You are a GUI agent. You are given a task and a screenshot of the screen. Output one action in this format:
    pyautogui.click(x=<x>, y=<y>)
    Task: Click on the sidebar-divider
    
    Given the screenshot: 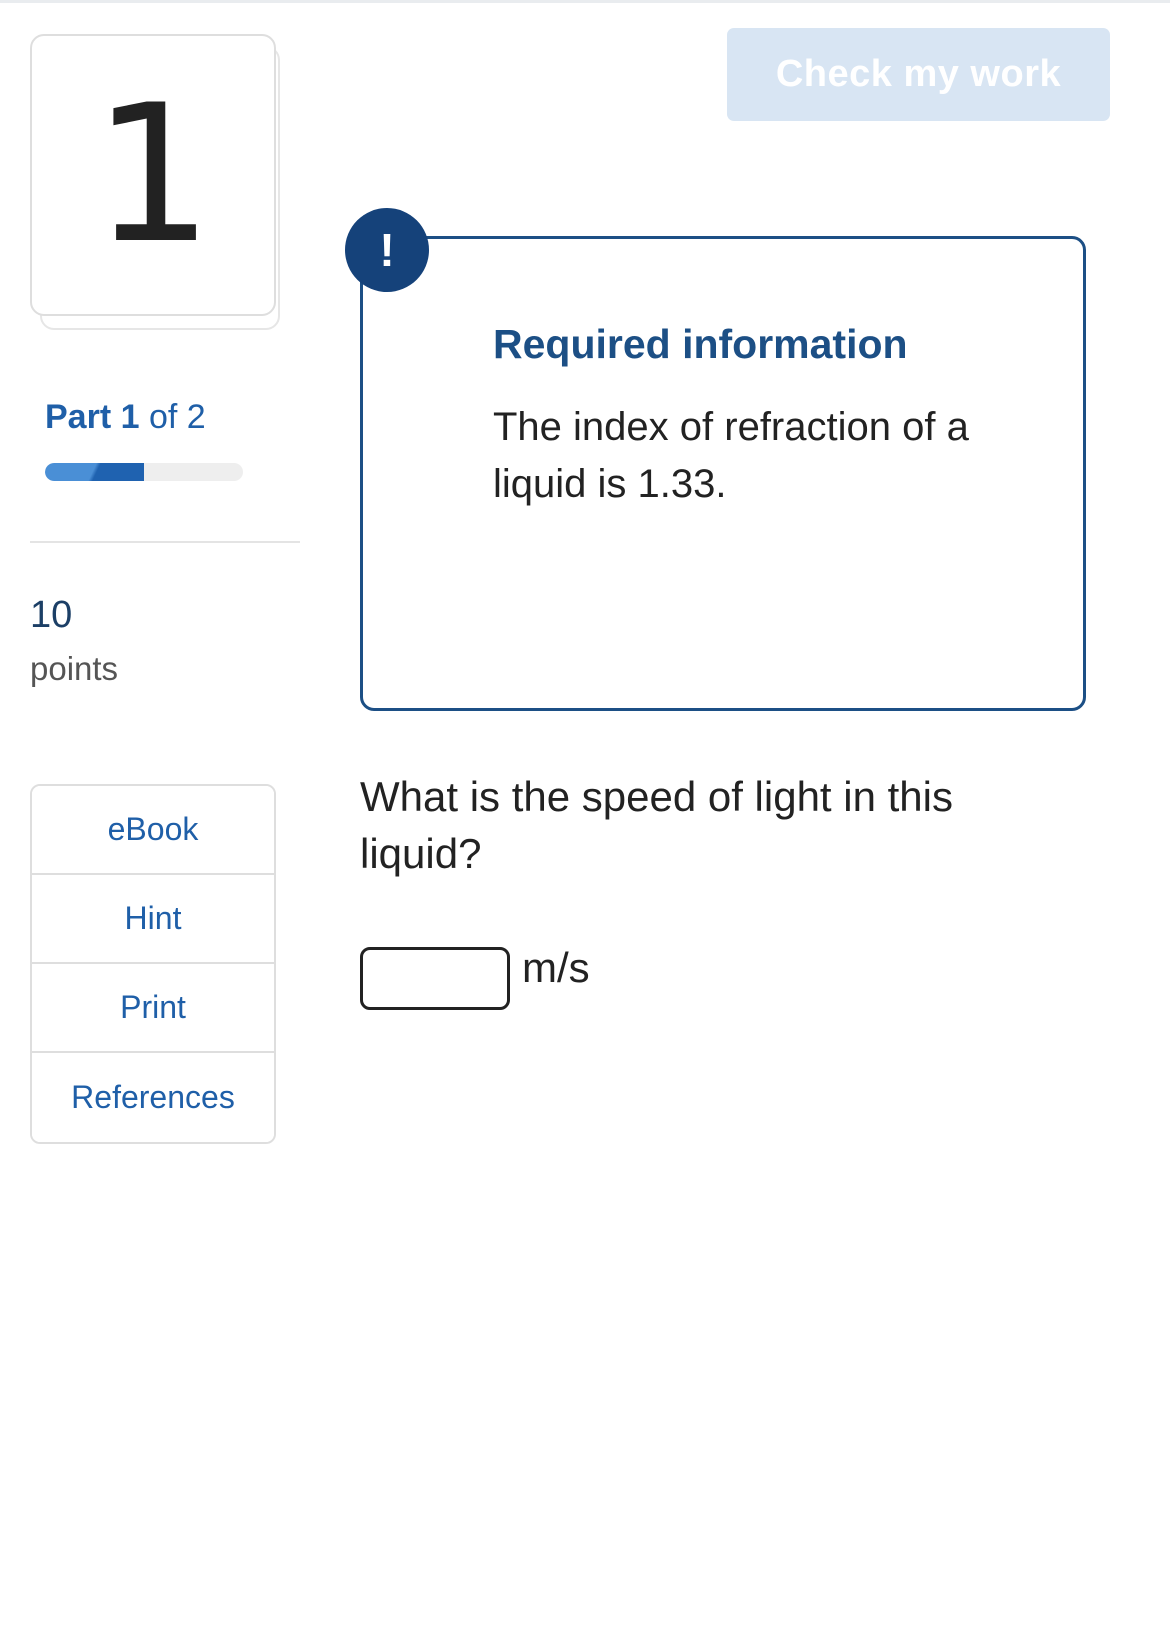 What is the action you would take?
    pyautogui.click(x=165, y=542)
    